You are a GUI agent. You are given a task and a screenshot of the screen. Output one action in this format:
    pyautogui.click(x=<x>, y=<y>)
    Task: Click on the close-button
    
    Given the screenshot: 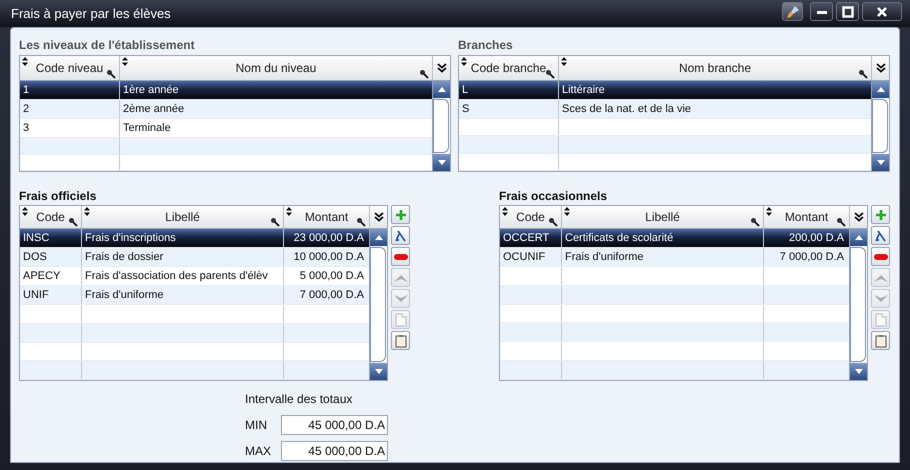 What is the action you would take?
    pyautogui.click(x=882, y=11)
    